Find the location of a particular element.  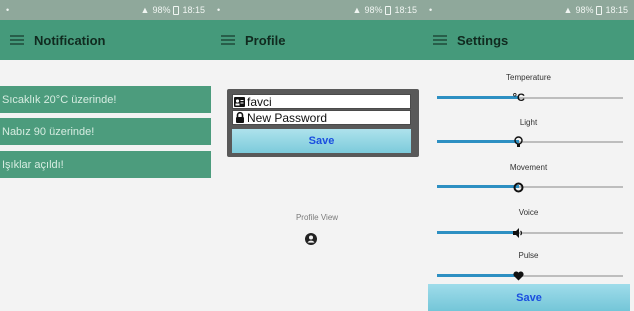

speaker-icon is located at coordinates (519, 233).